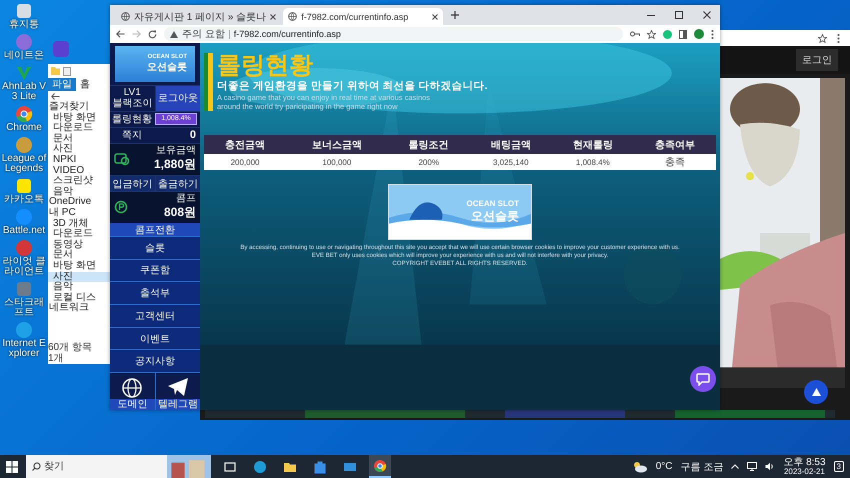 Image resolution: width=850 pixels, height=478 pixels. Describe the element at coordinates (651, 15) in the screenshot. I see `minimize-icon` at that location.